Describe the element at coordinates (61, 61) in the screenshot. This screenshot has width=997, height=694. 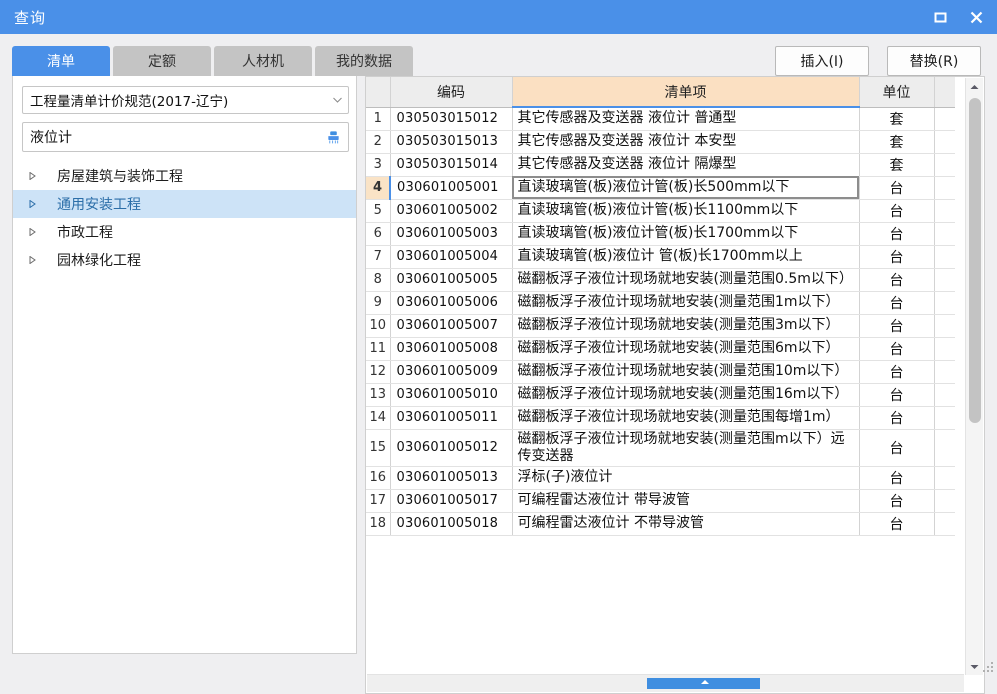
I see `tab-qingdan: 清单` at that location.